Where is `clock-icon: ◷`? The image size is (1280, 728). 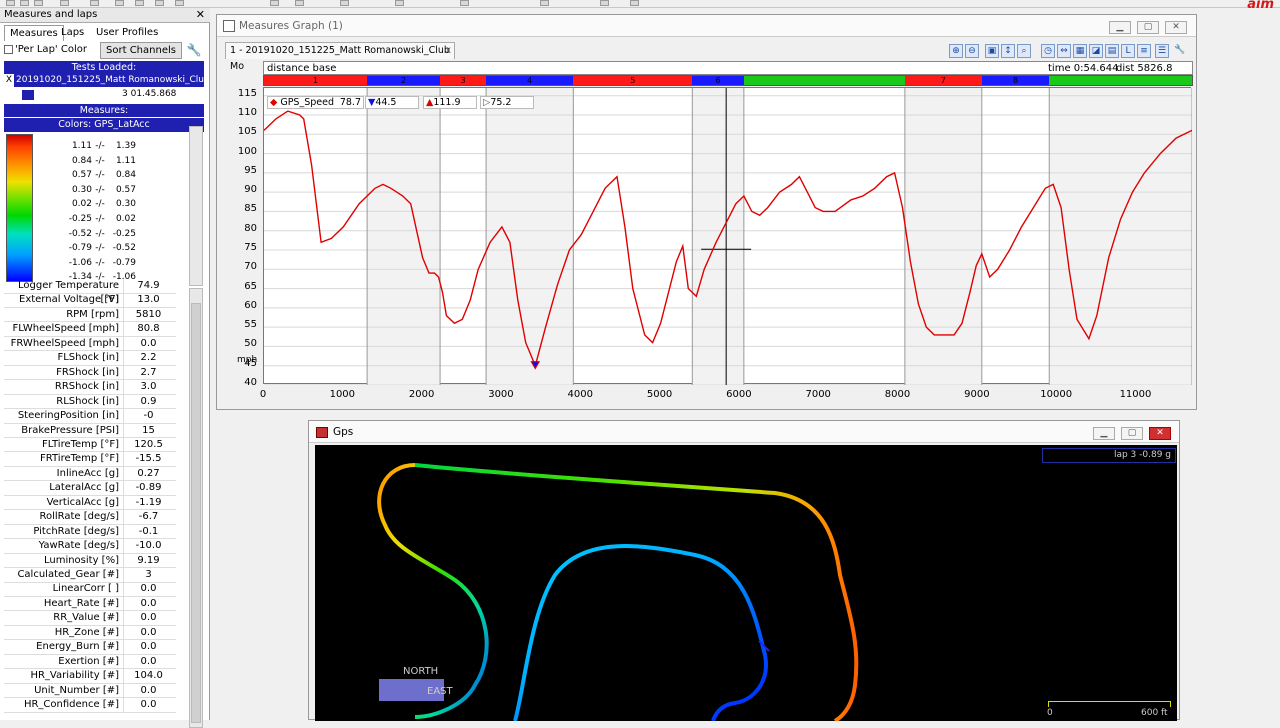 clock-icon: ◷ is located at coordinates (1048, 51).